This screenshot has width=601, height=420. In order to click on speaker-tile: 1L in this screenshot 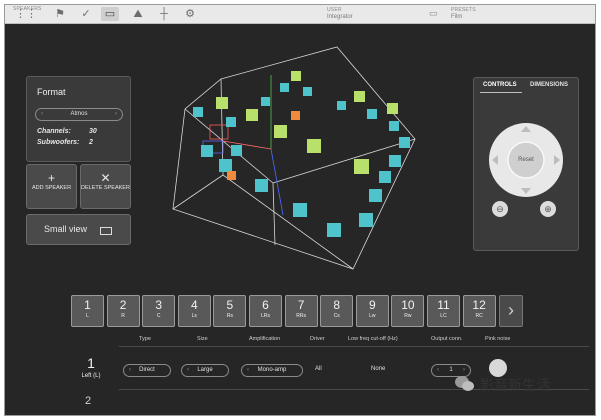, I will do `click(87, 311)`.